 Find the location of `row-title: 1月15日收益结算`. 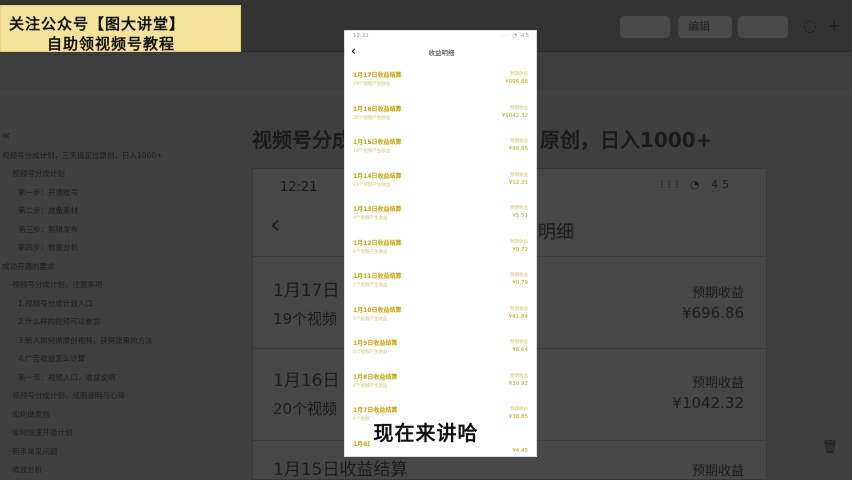

row-title: 1月15日收益结算 is located at coordinates (377, 142).